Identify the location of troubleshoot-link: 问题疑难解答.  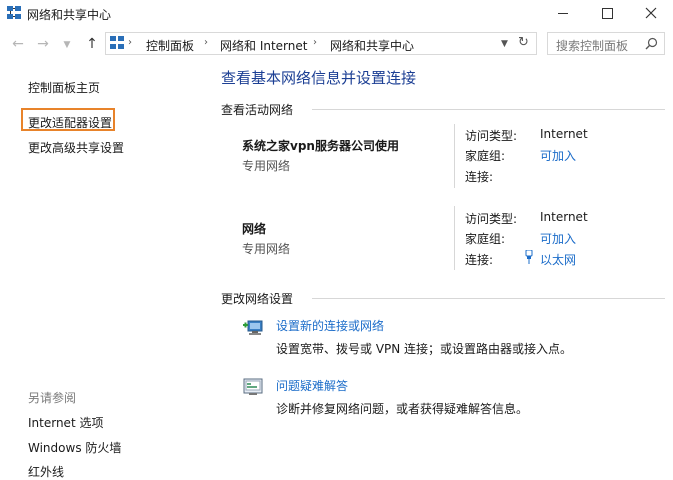
(312, 385).